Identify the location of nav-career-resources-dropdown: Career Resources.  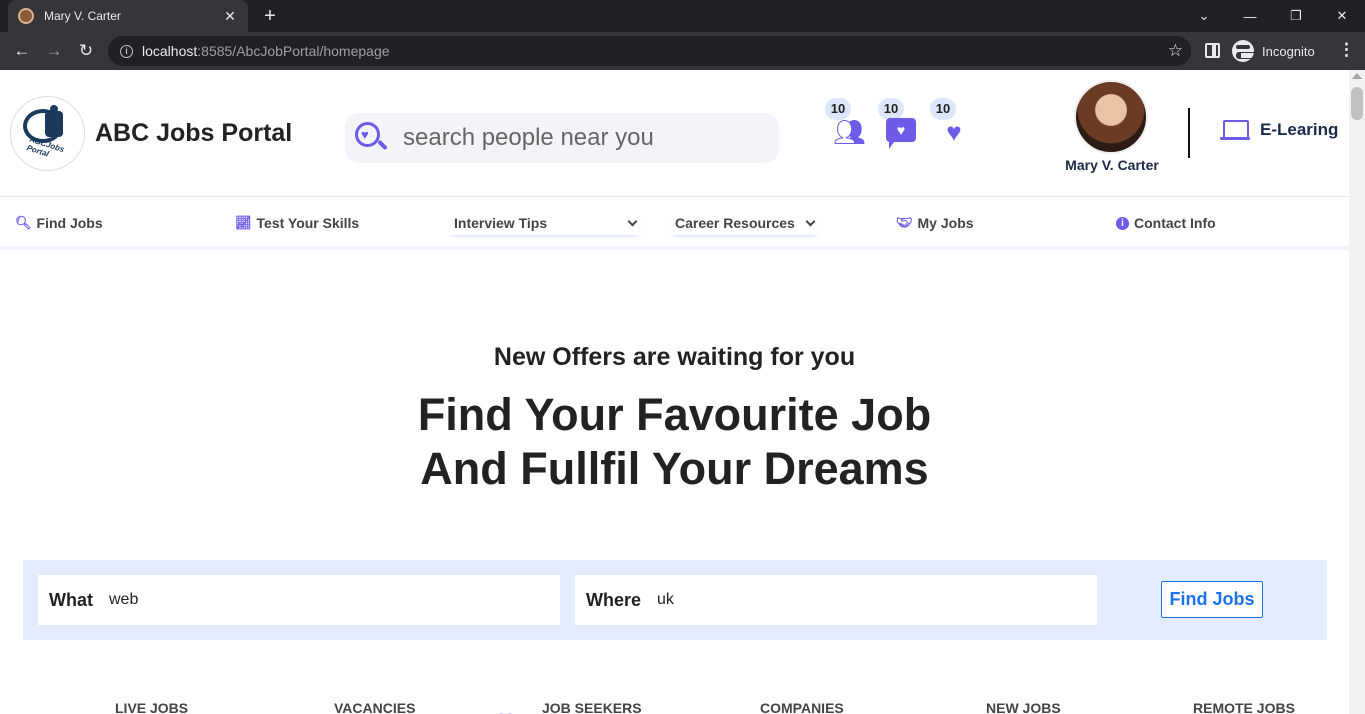
(744, 223).